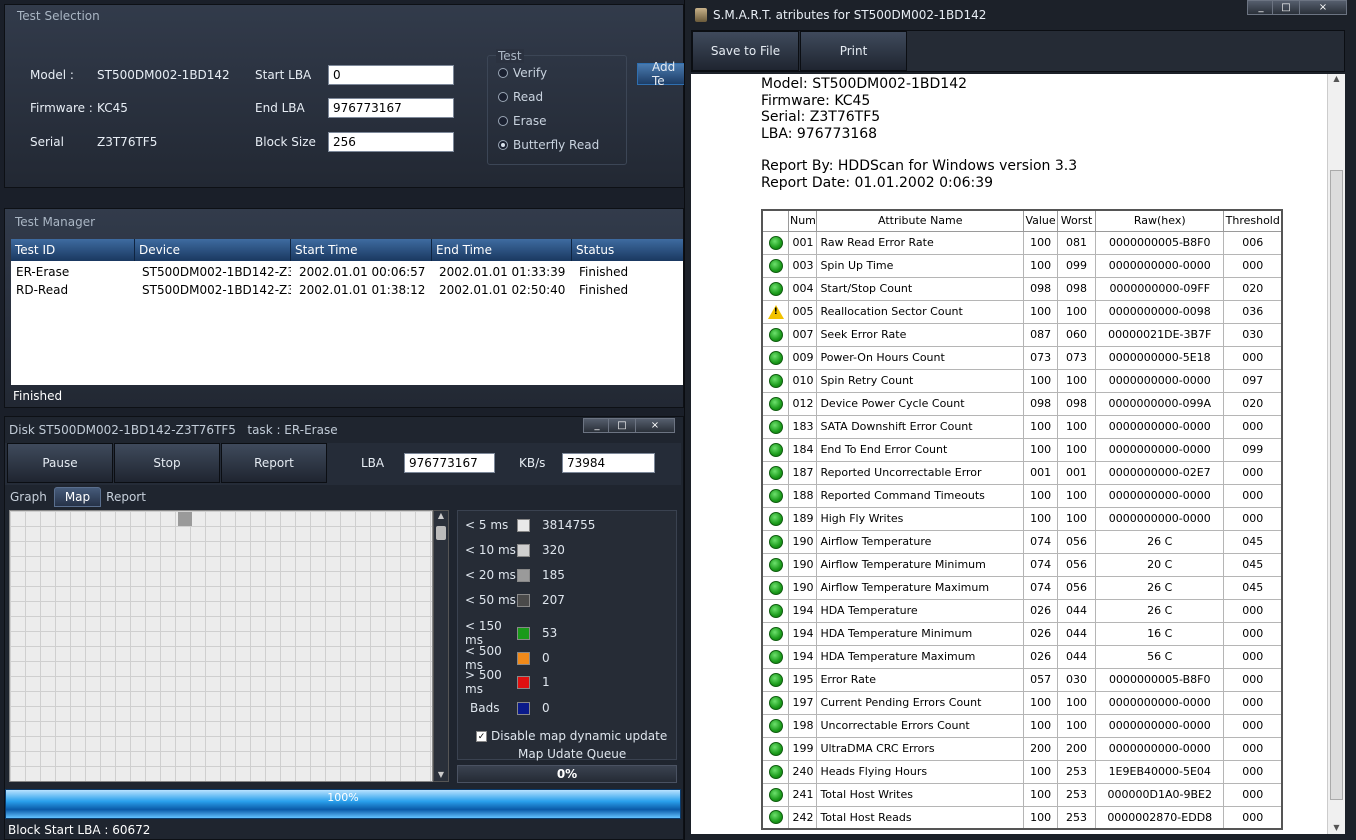 The image size is (1356, 840). What do you see at coordinates (167, 463) in the screenshot?
I see `stop-button: Stop` at bounding box center [167, 463].